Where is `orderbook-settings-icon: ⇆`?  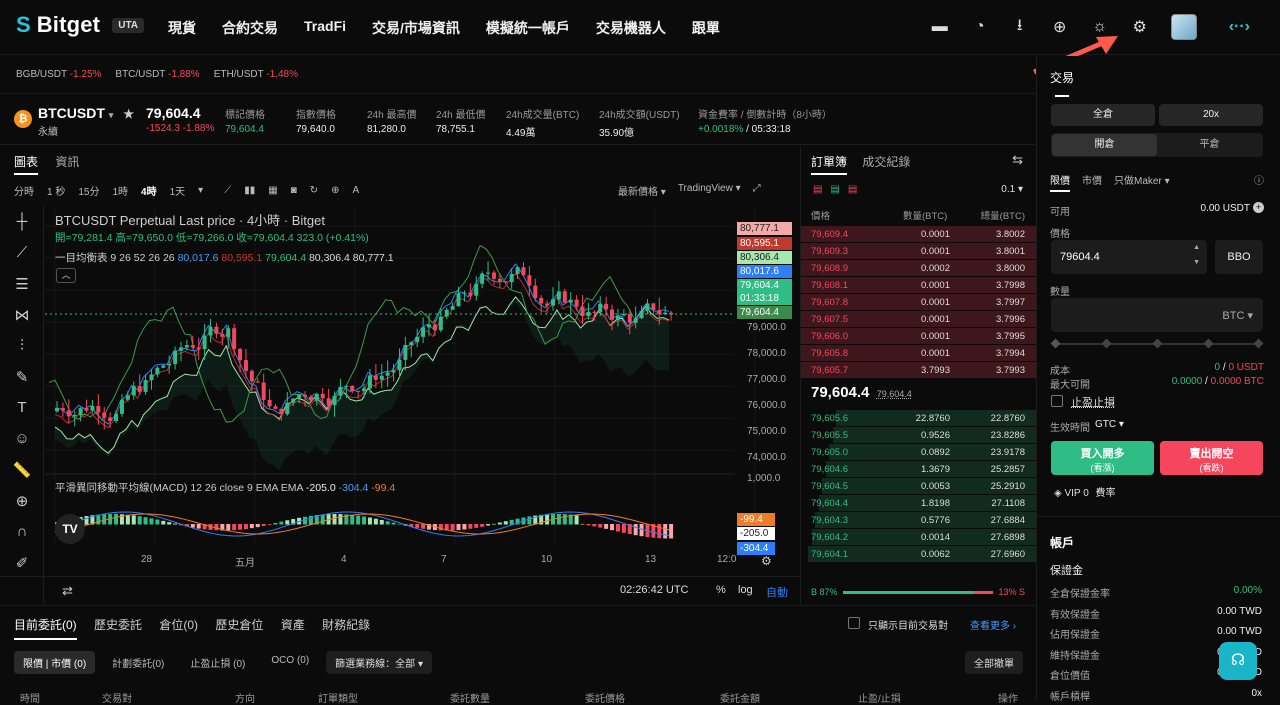
orderbook-settings-icon: ⇆ is located at coordinates (1017, 160).